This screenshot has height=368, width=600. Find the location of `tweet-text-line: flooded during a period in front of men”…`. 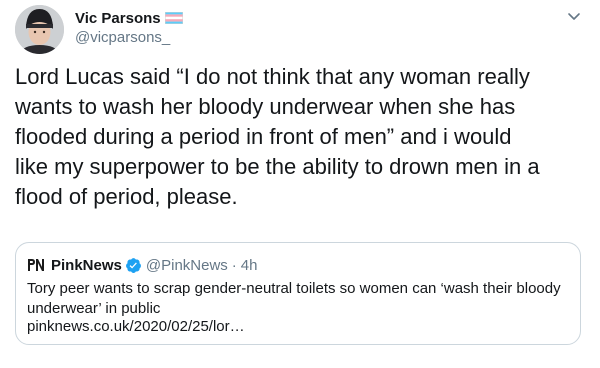

tweet-text-line: flooded during a period in front of men”… is located at coordinates (263, 136).